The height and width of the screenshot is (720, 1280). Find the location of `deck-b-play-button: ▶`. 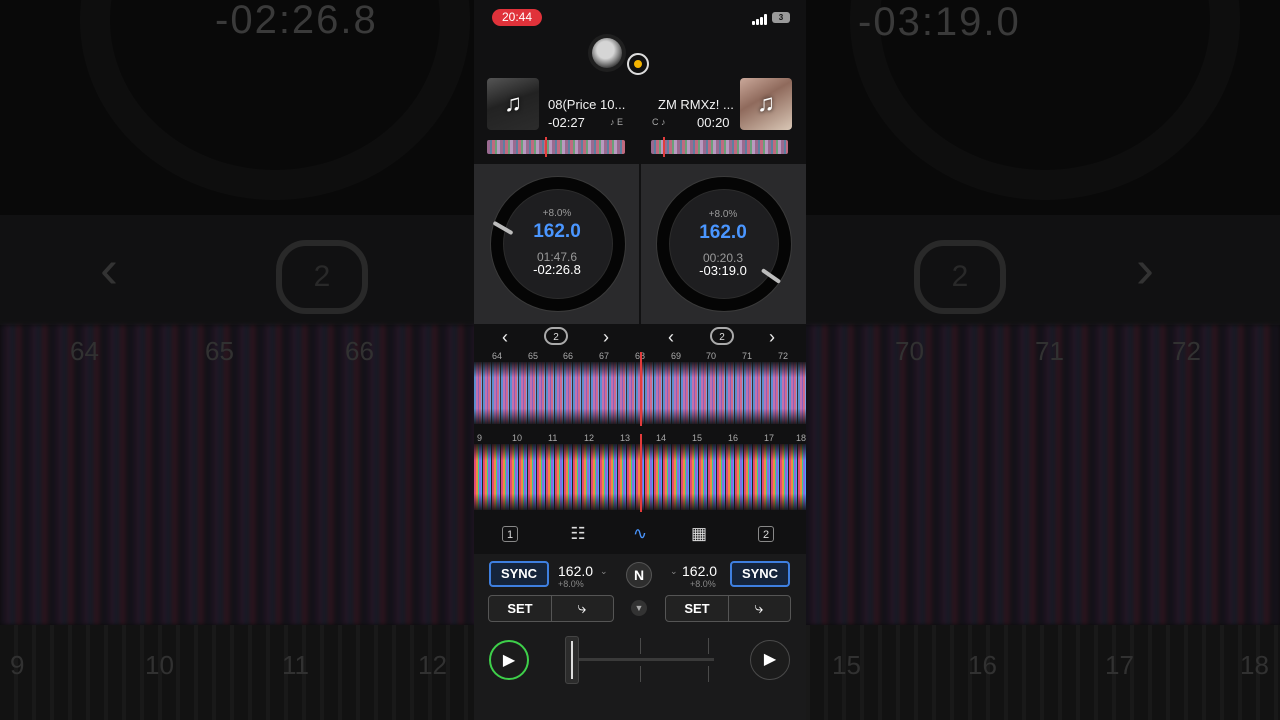

deck-b-play-button: ▶ is located at coordinates (770, 660).